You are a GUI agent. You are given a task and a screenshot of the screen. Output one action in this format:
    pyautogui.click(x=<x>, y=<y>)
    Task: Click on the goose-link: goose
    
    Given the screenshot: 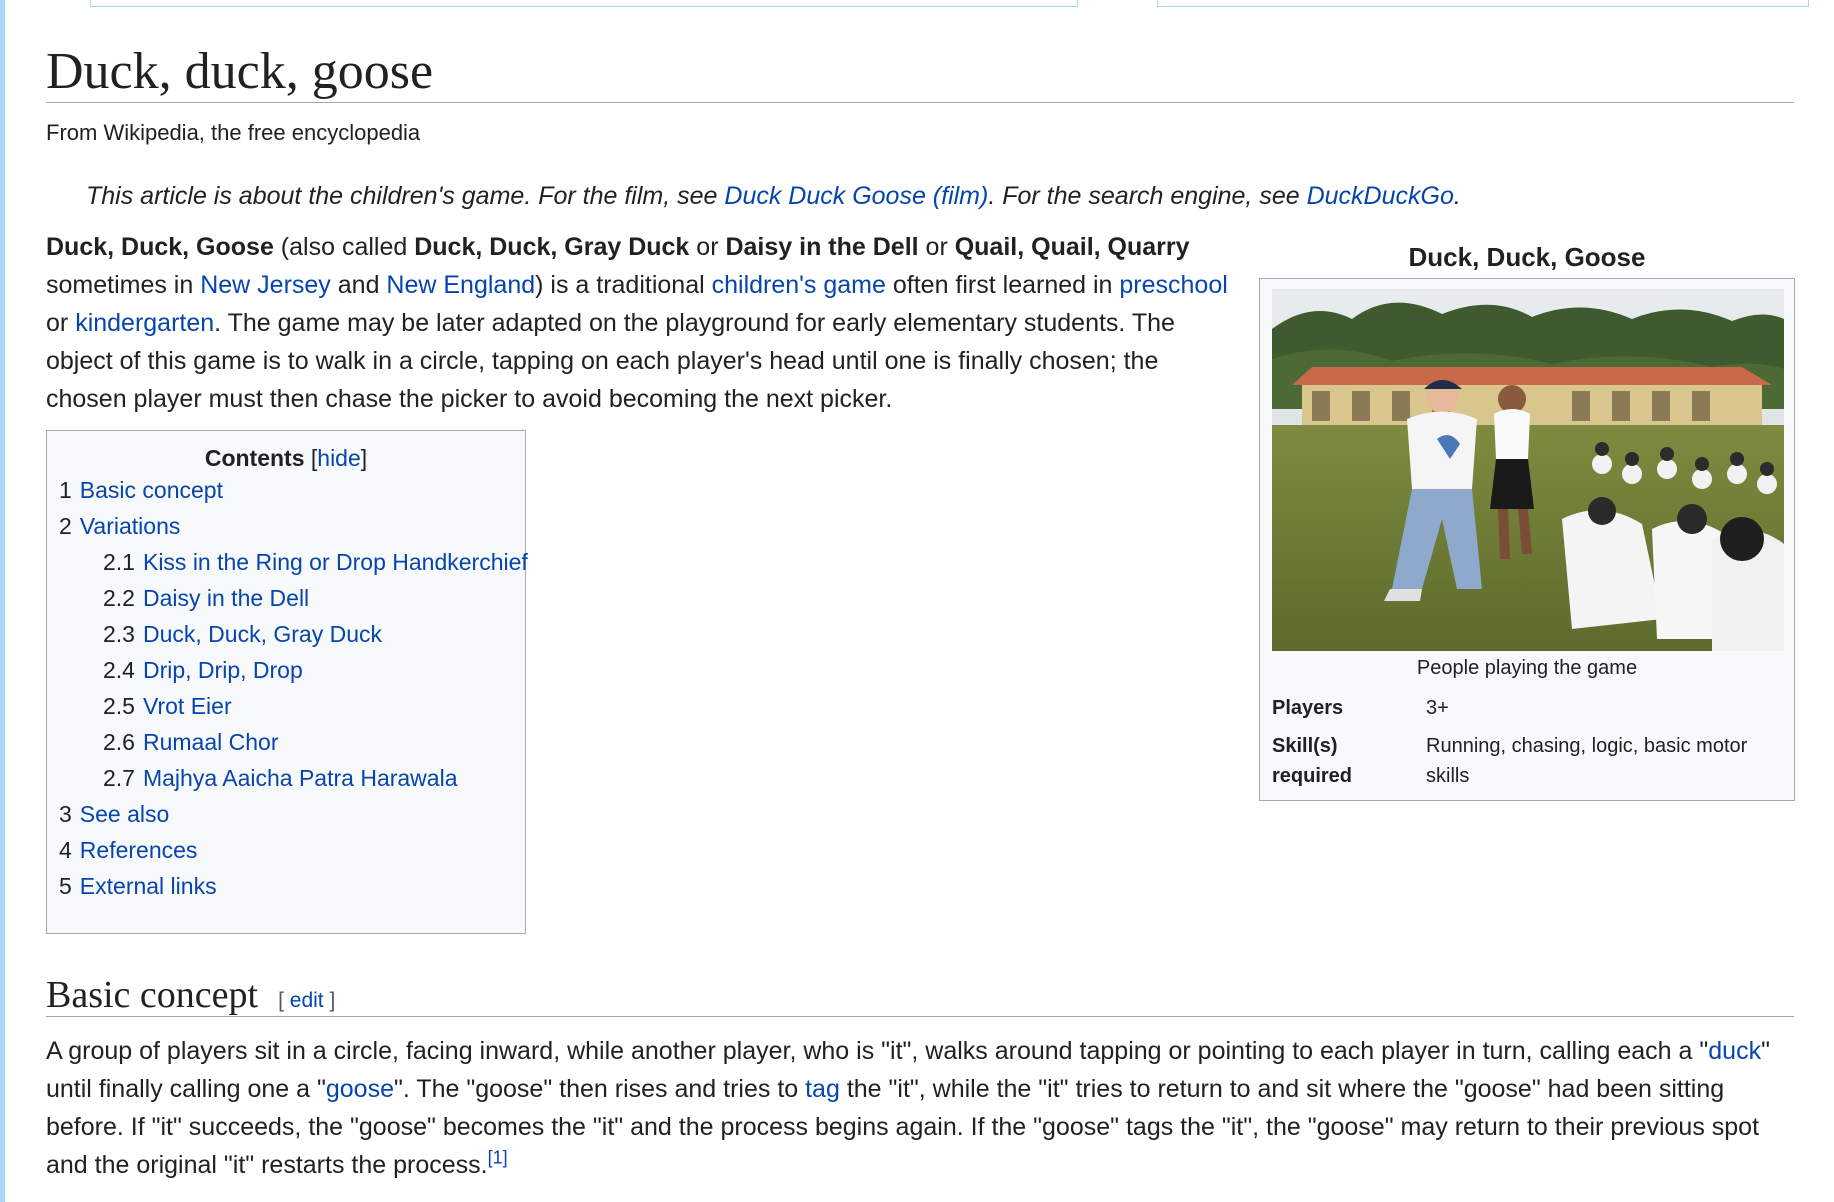 What is the action you would take?
    pyautogui.click(x=360, y=1089)
    